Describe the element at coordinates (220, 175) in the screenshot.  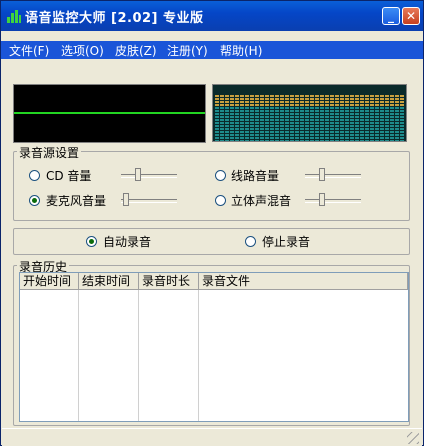
I see `line-volume-radio` at that location.